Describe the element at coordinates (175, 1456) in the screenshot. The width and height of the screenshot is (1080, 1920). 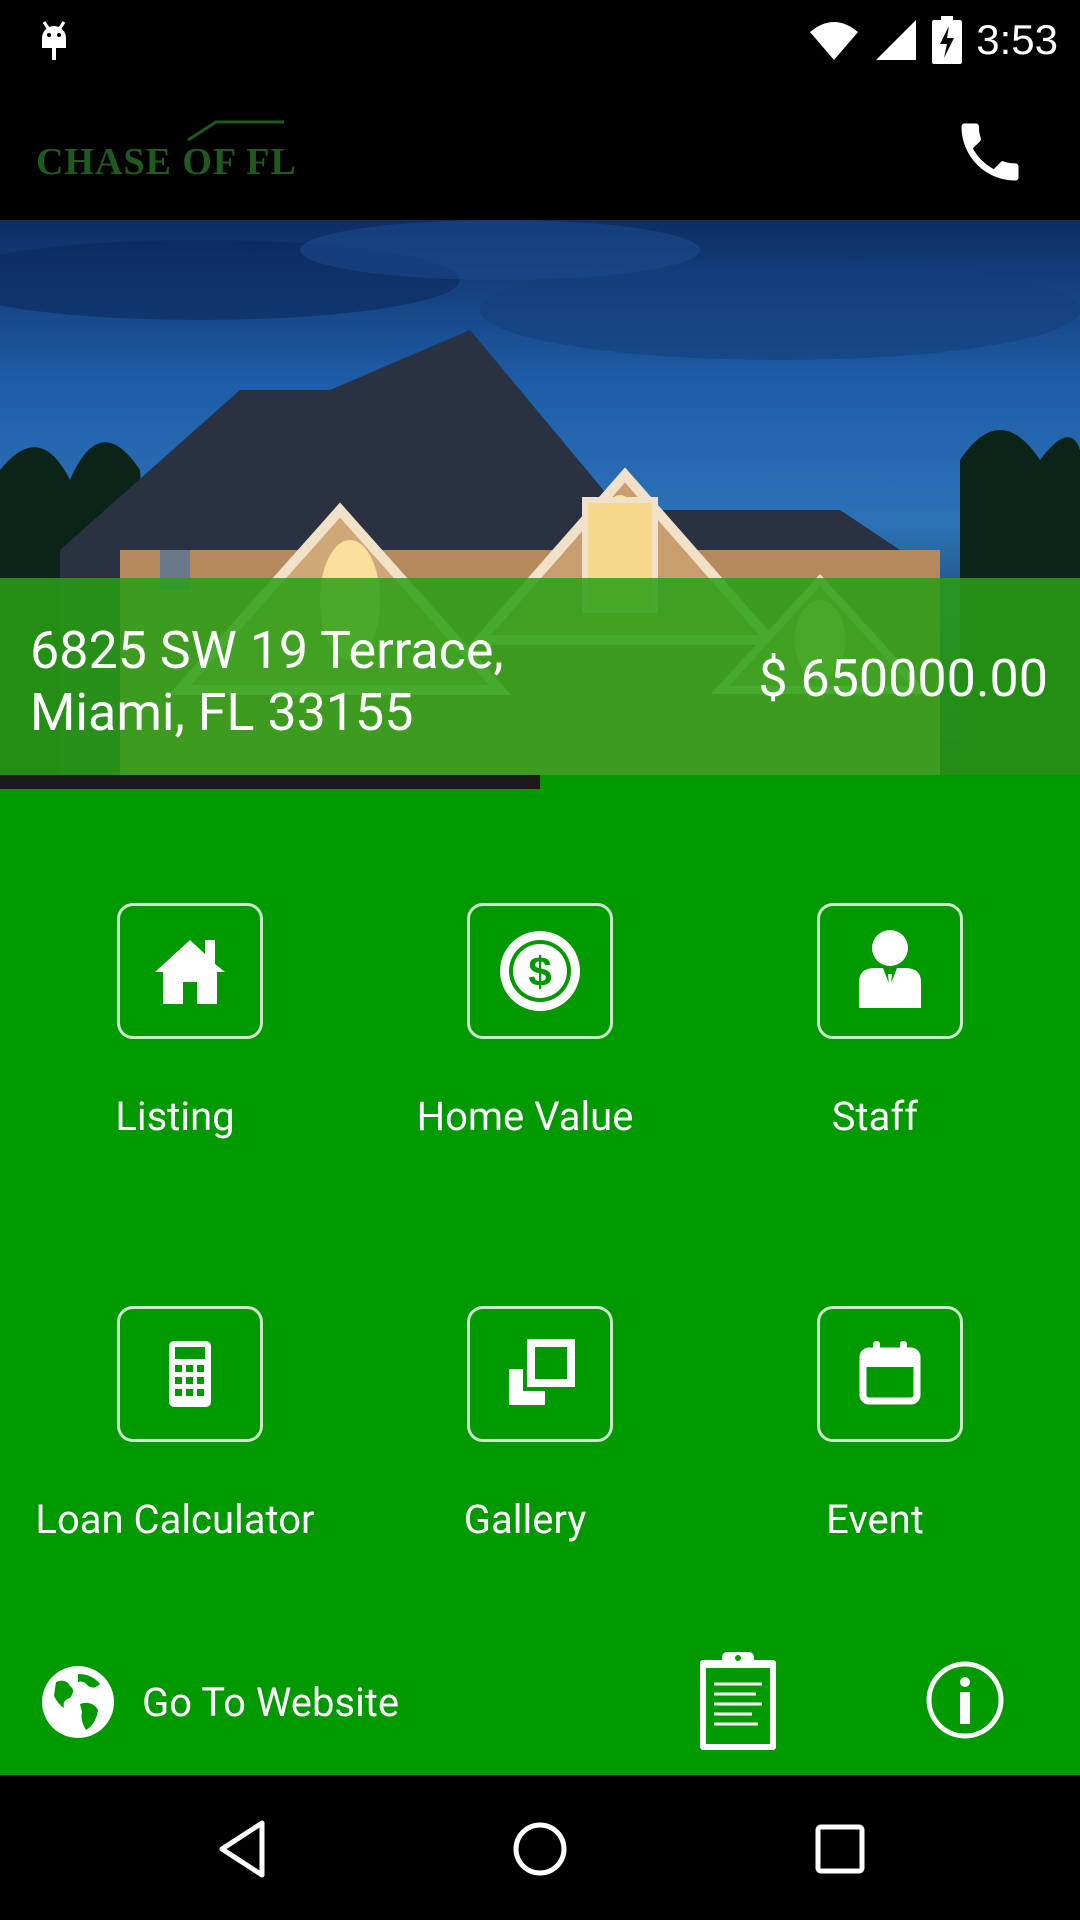
I see `tile-loan-calculator: Loan Calculator` at that location.